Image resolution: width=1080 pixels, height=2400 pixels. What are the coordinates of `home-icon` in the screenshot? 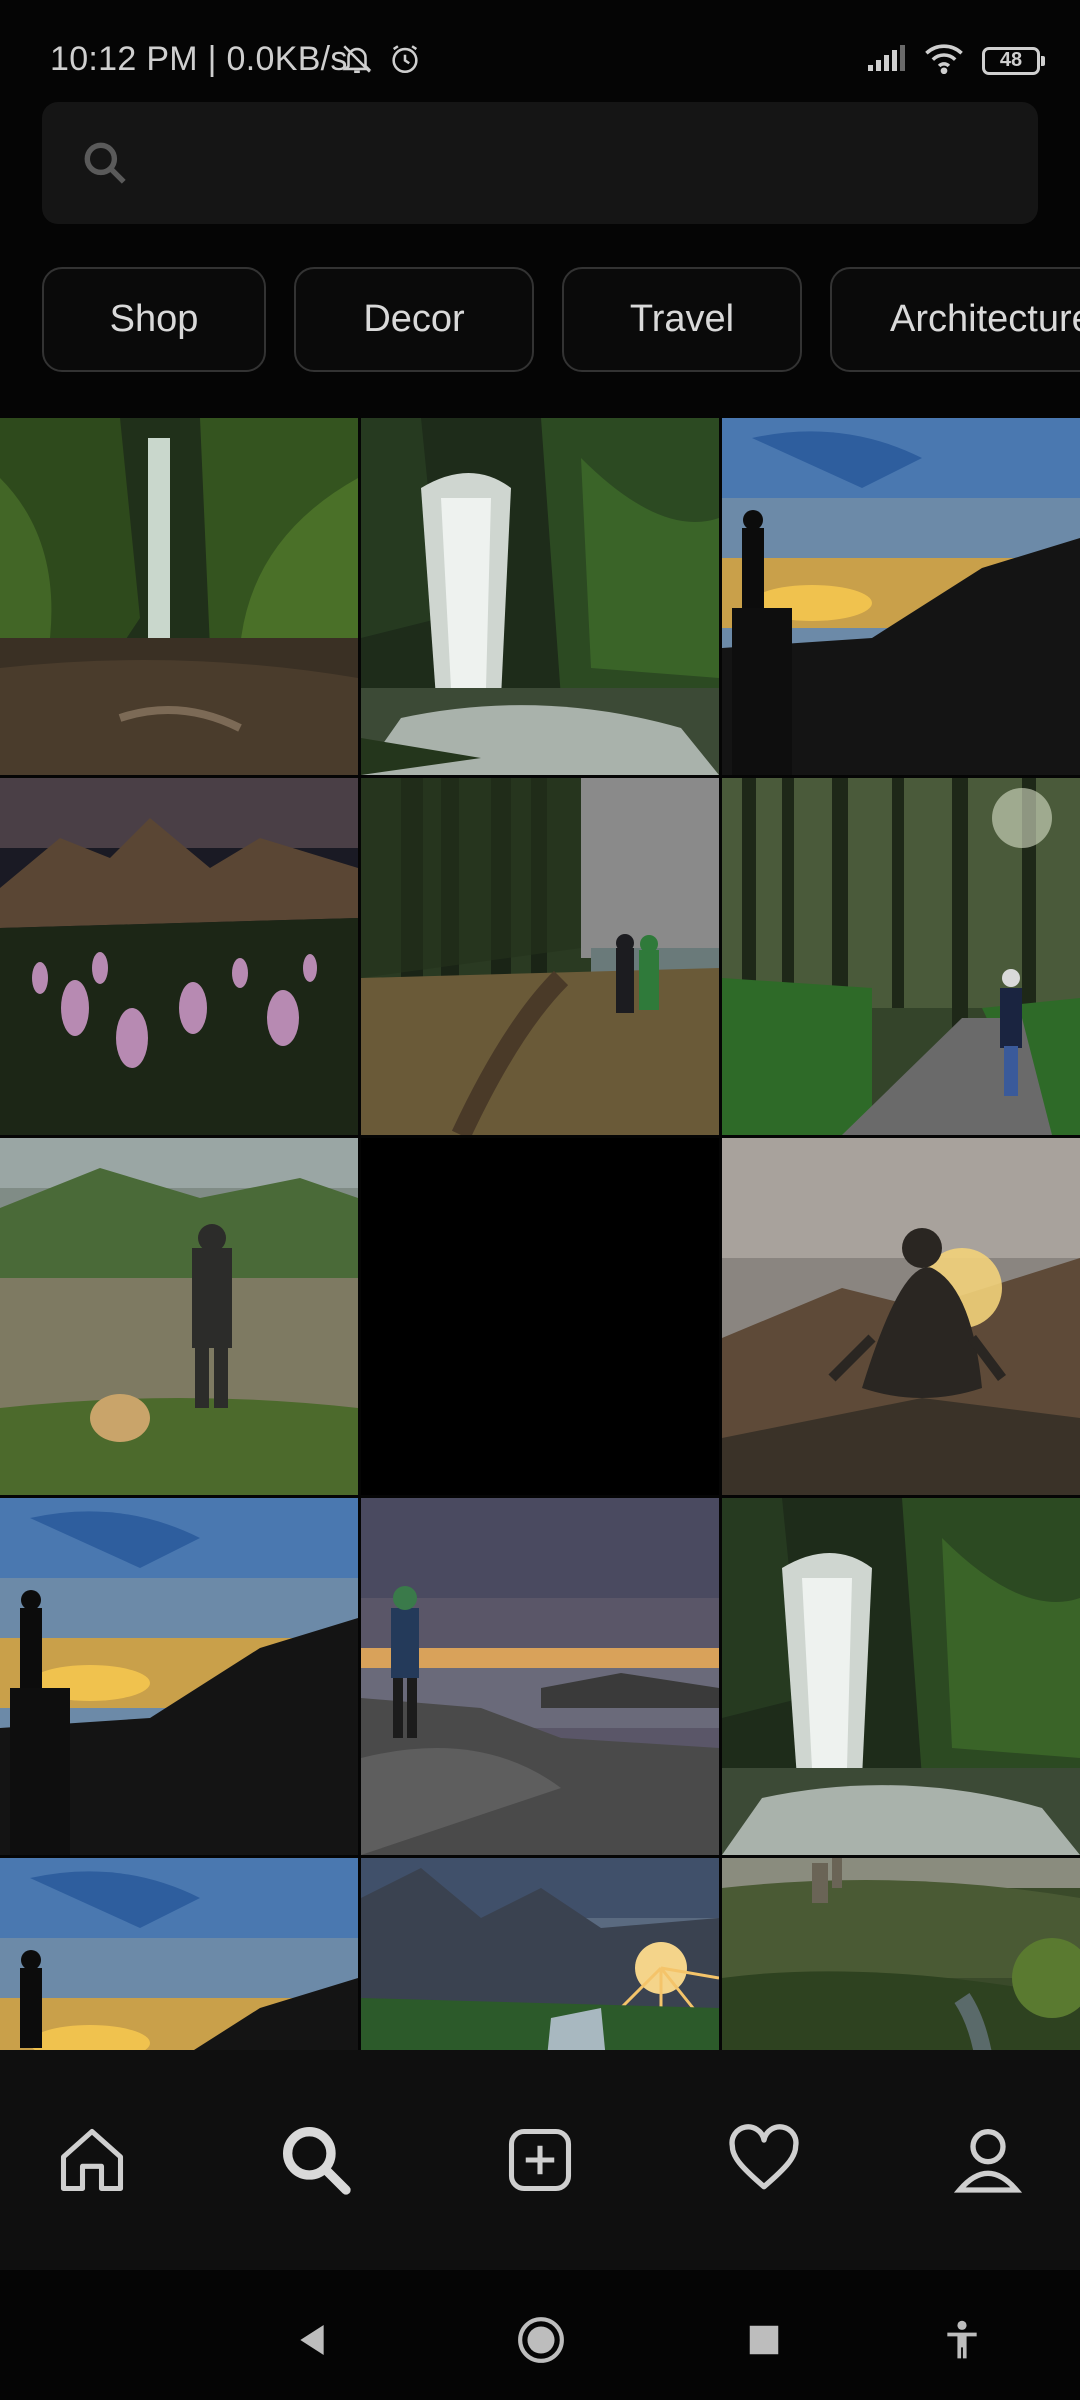 It's located at (92, 2160).